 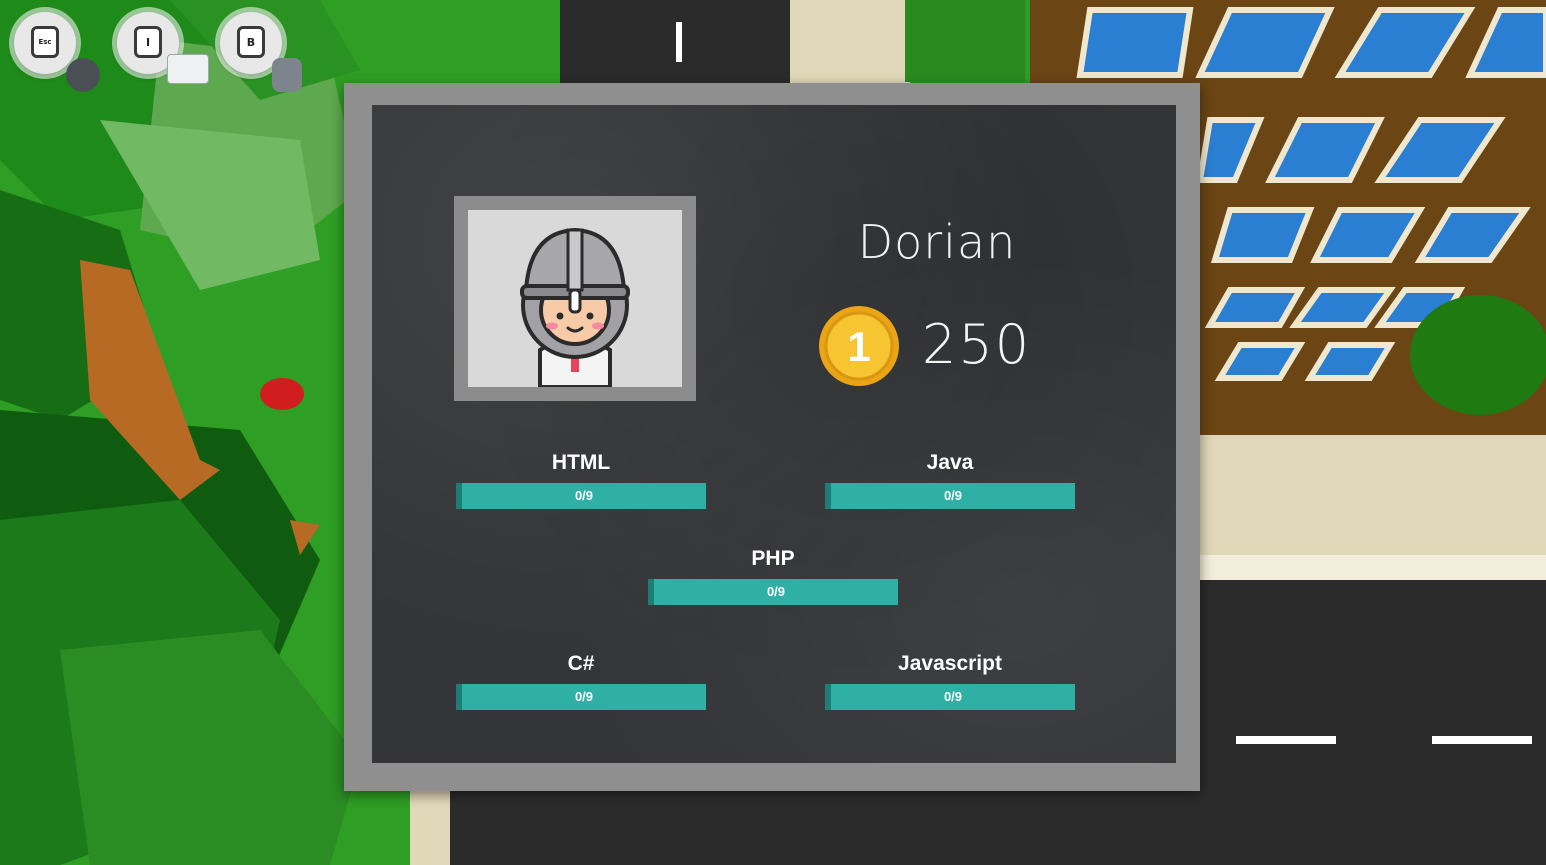 I want to click on b-key-icon: B, so click(x=251, y=42).